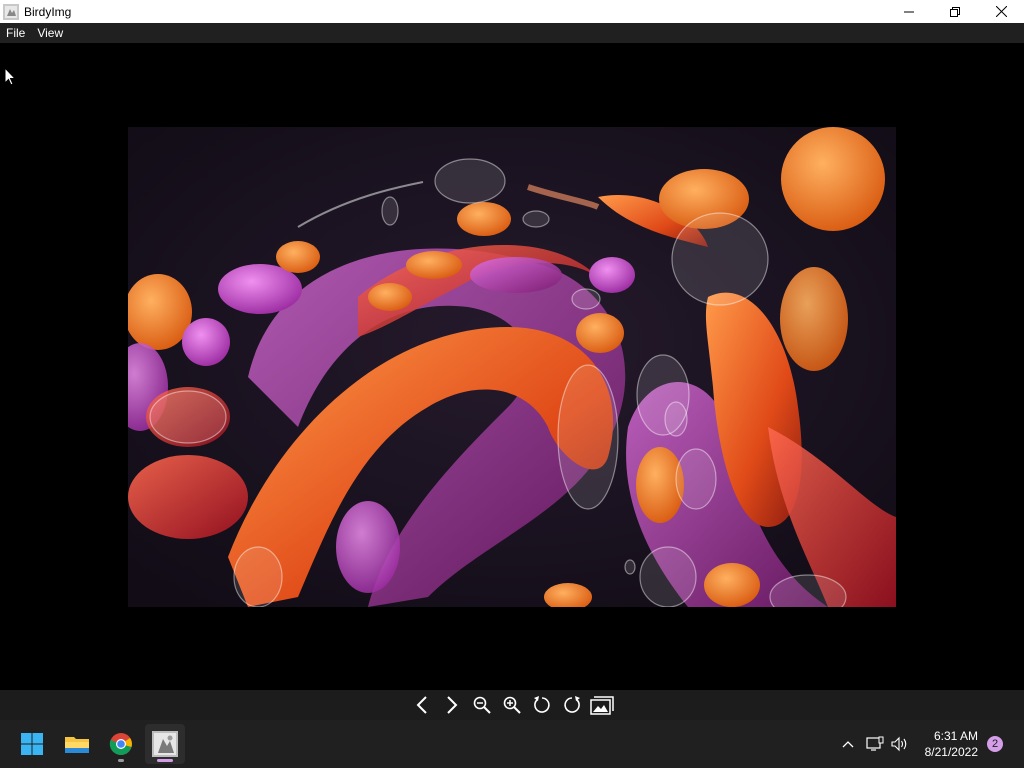 The image size is (1024, 768). I want to click on zoom-in-button, so click(512, 705).